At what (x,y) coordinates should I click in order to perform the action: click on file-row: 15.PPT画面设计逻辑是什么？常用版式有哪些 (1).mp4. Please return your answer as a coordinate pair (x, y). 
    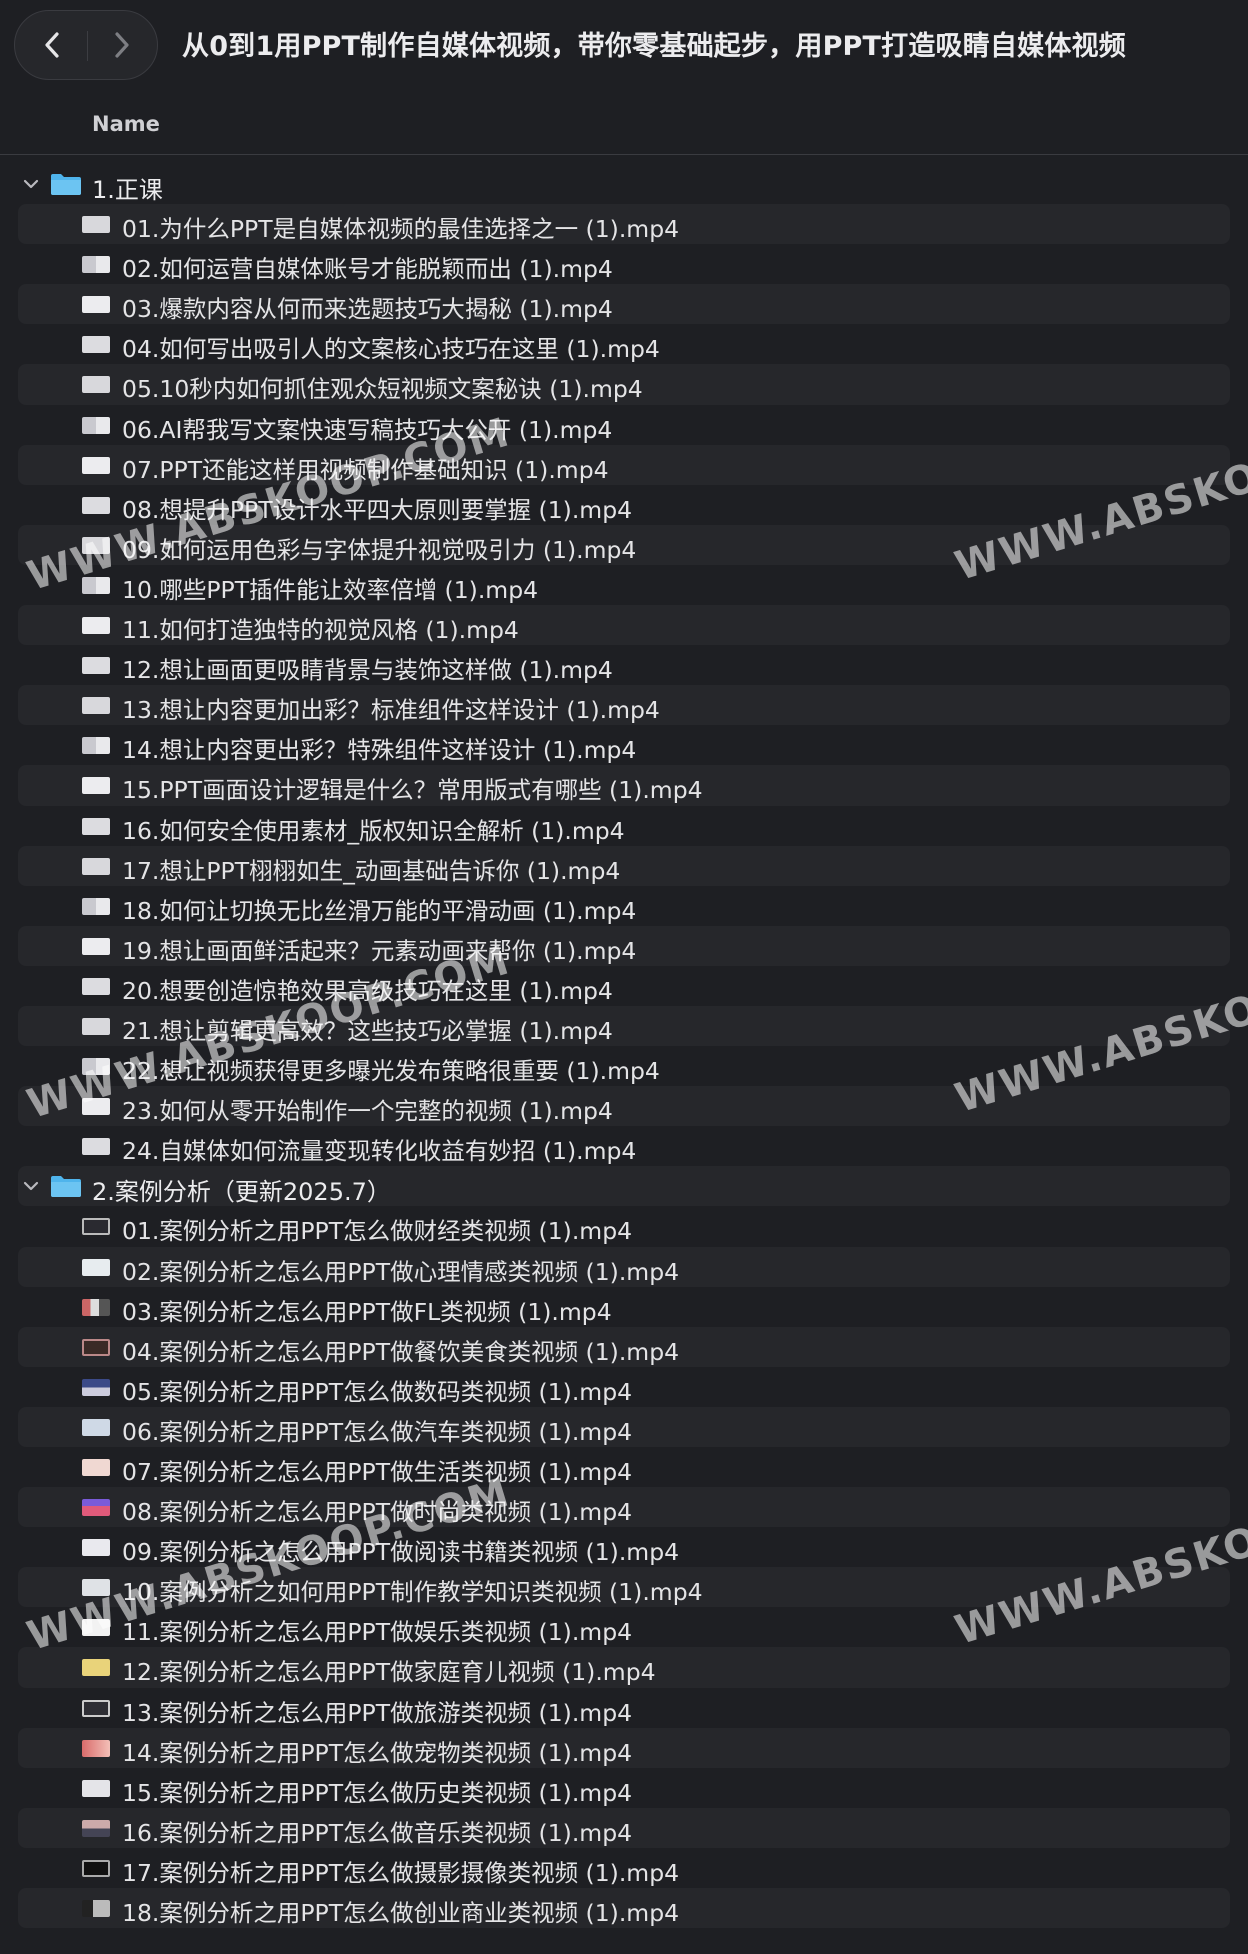
    Looking at the image, I should click on (624, 785).